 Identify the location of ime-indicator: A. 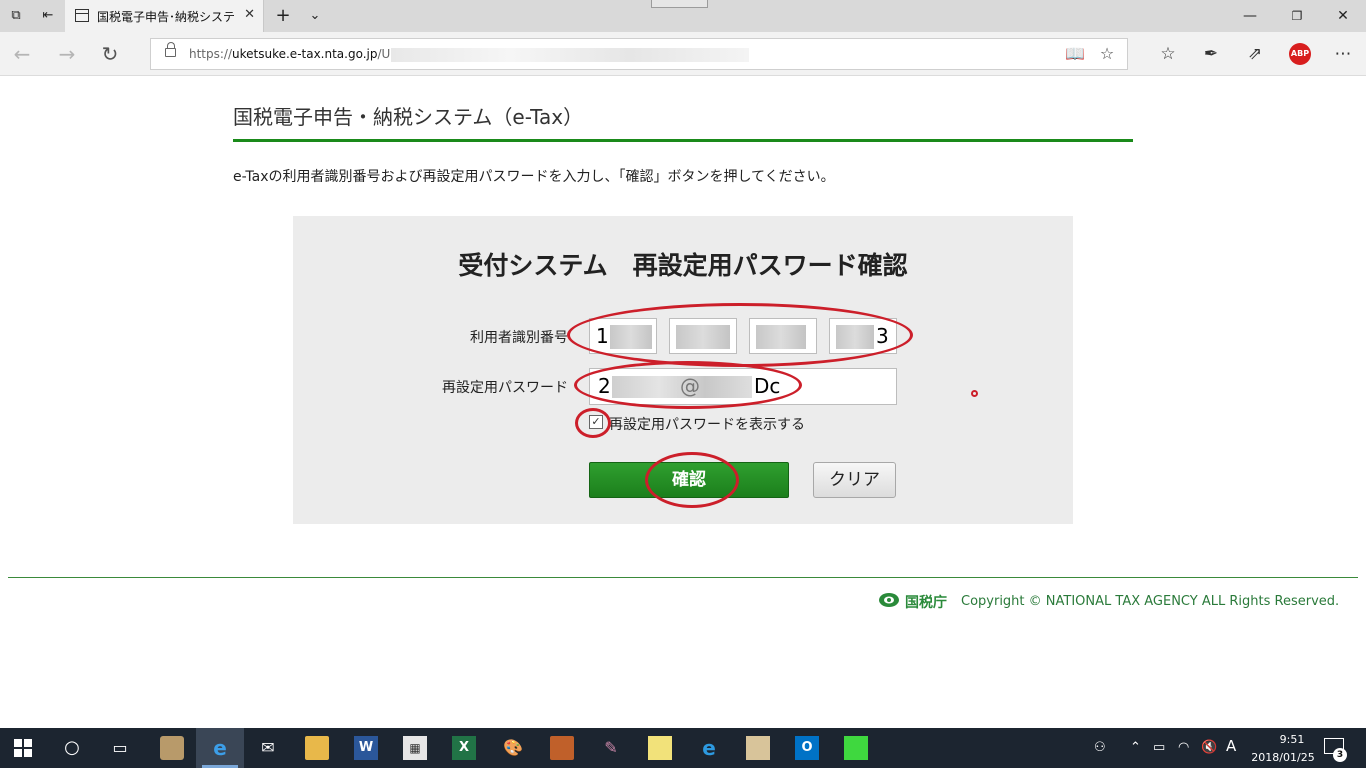
(1231, 746).